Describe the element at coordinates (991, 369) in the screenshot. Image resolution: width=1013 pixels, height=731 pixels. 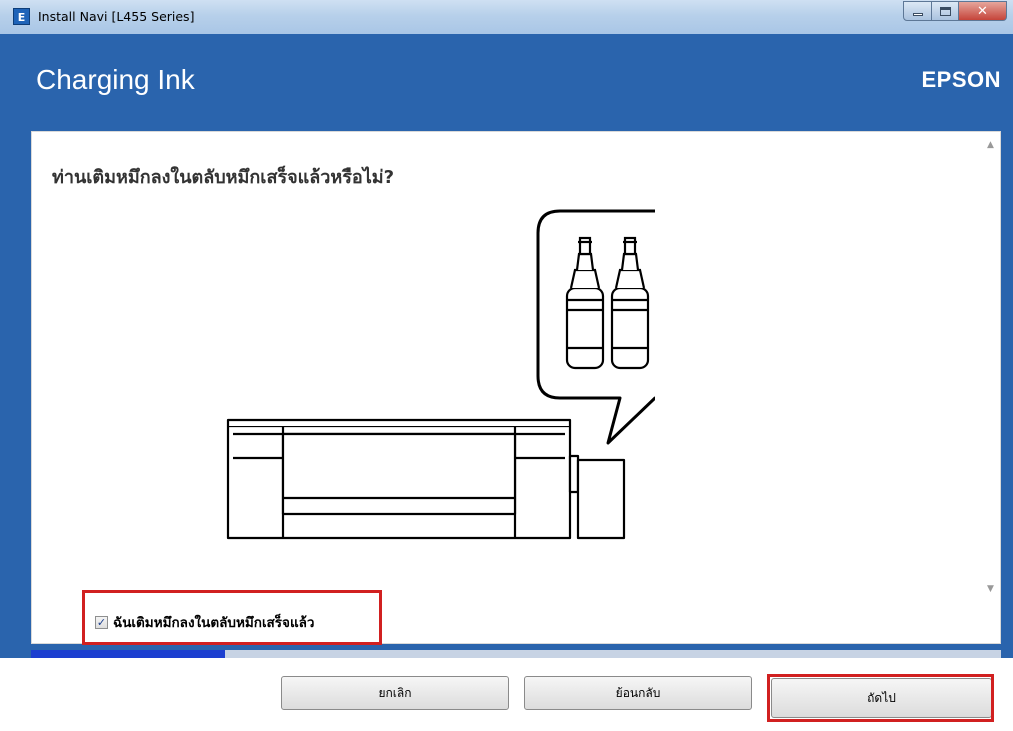
I see `vertical-scrollbar: ▲ ▼` at that location.